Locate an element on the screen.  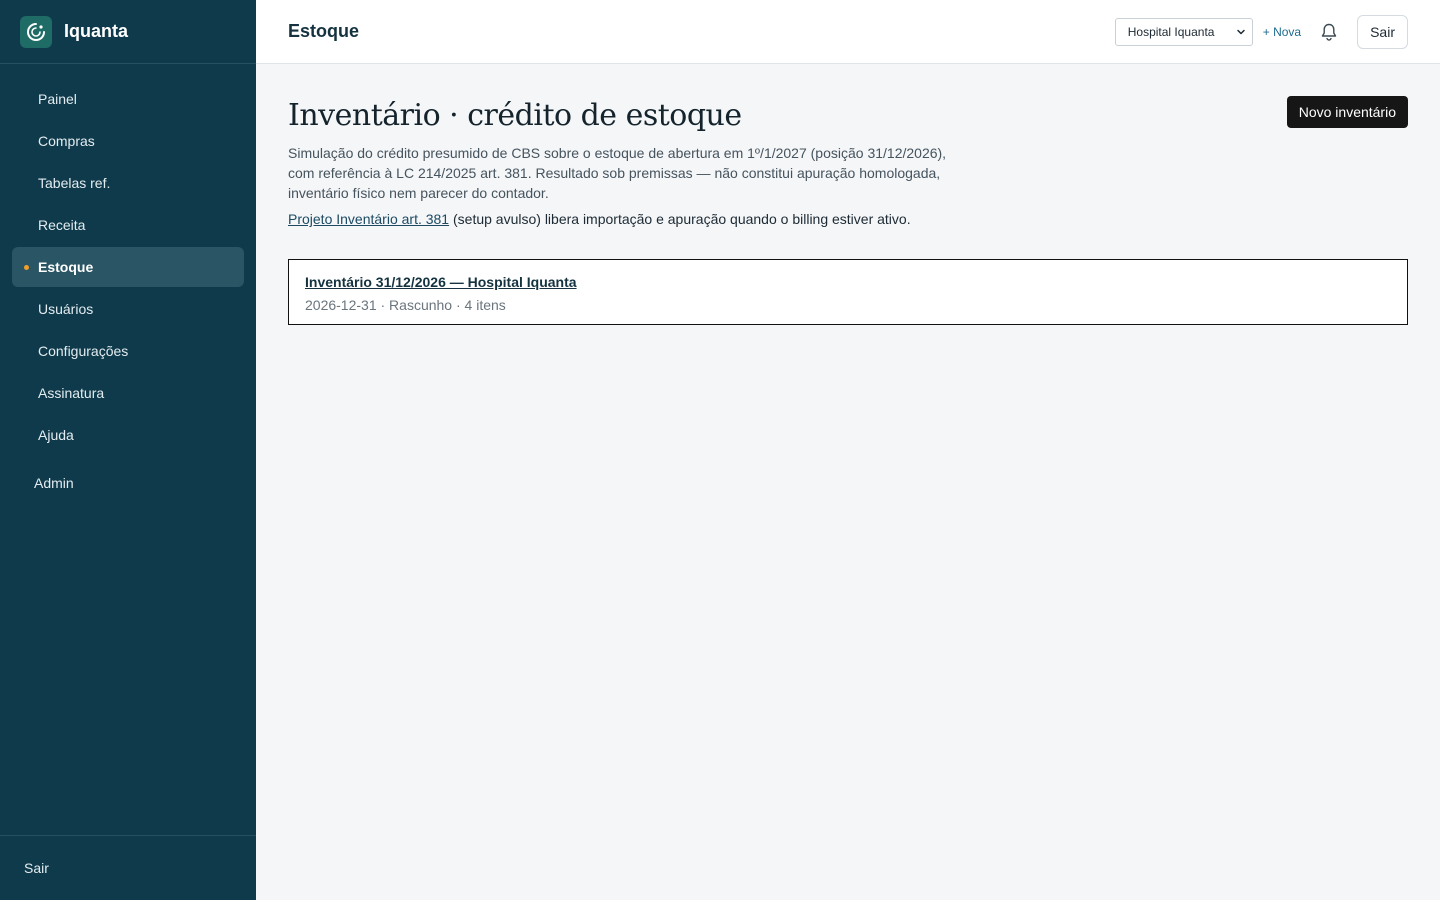
new-organization-link: + Nova is located at coordinates (1282, 32).